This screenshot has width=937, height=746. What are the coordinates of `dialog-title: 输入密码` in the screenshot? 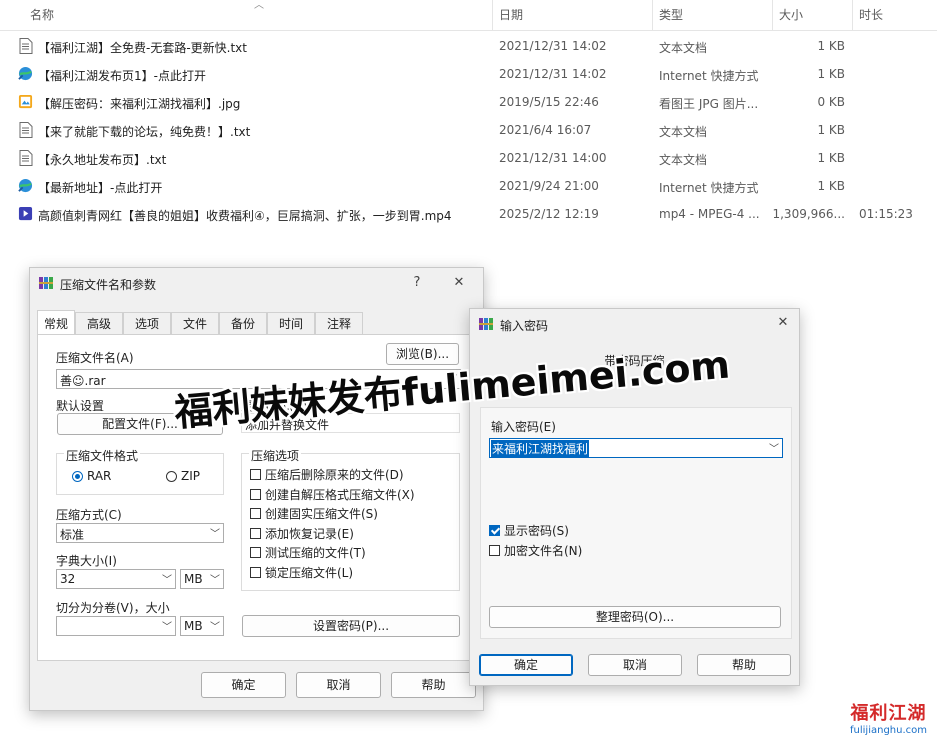 It's located at (524, 326).